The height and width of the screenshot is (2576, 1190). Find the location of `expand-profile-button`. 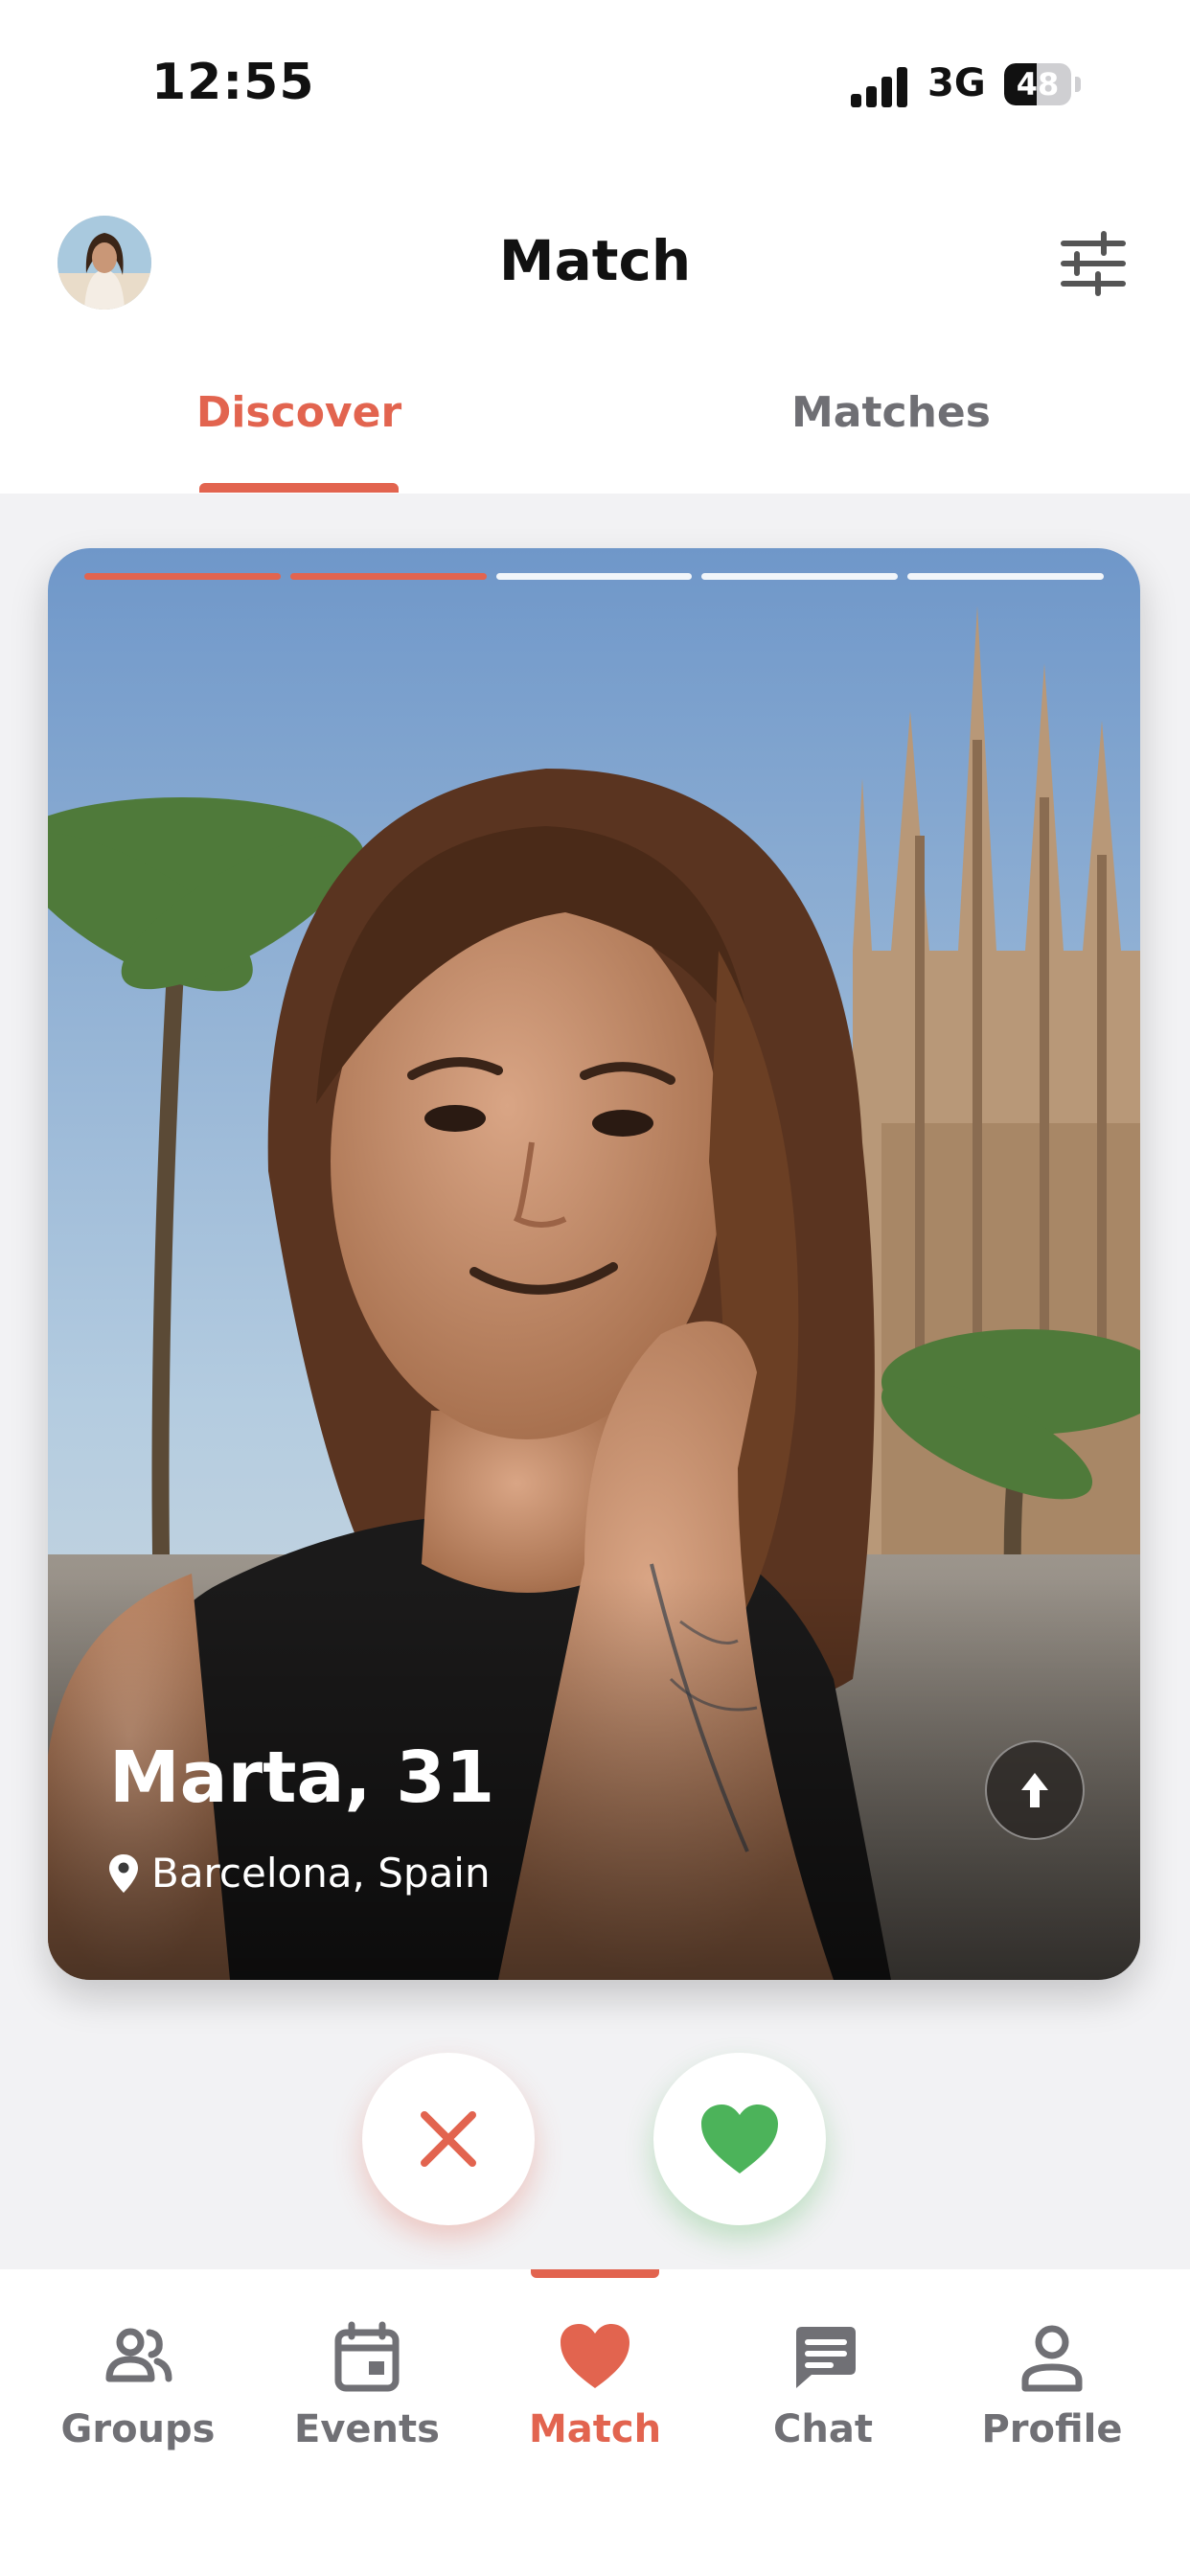

expand-profile-button is located at coordinates (1035, 1790).